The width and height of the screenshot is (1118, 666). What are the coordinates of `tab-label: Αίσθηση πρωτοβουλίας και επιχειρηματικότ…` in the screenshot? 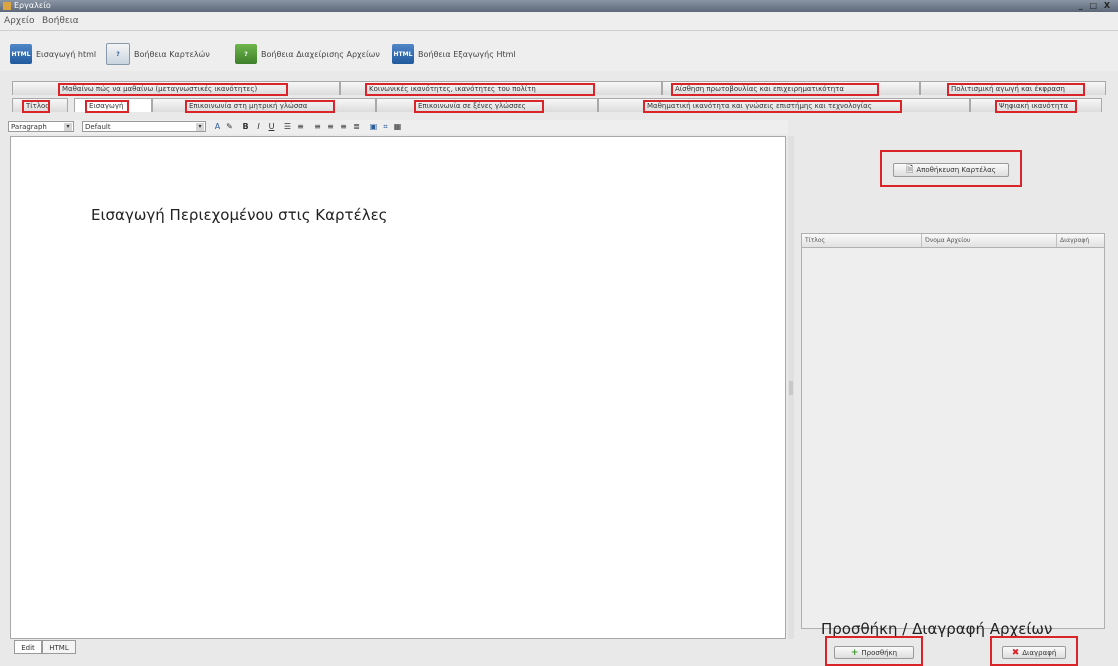 It's located at (775, 89).